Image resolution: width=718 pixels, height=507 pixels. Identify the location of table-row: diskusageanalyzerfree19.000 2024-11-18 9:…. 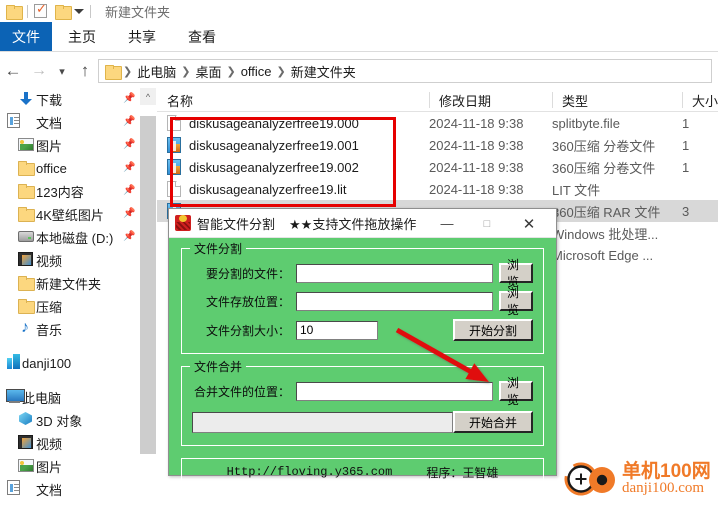
(437, 123).